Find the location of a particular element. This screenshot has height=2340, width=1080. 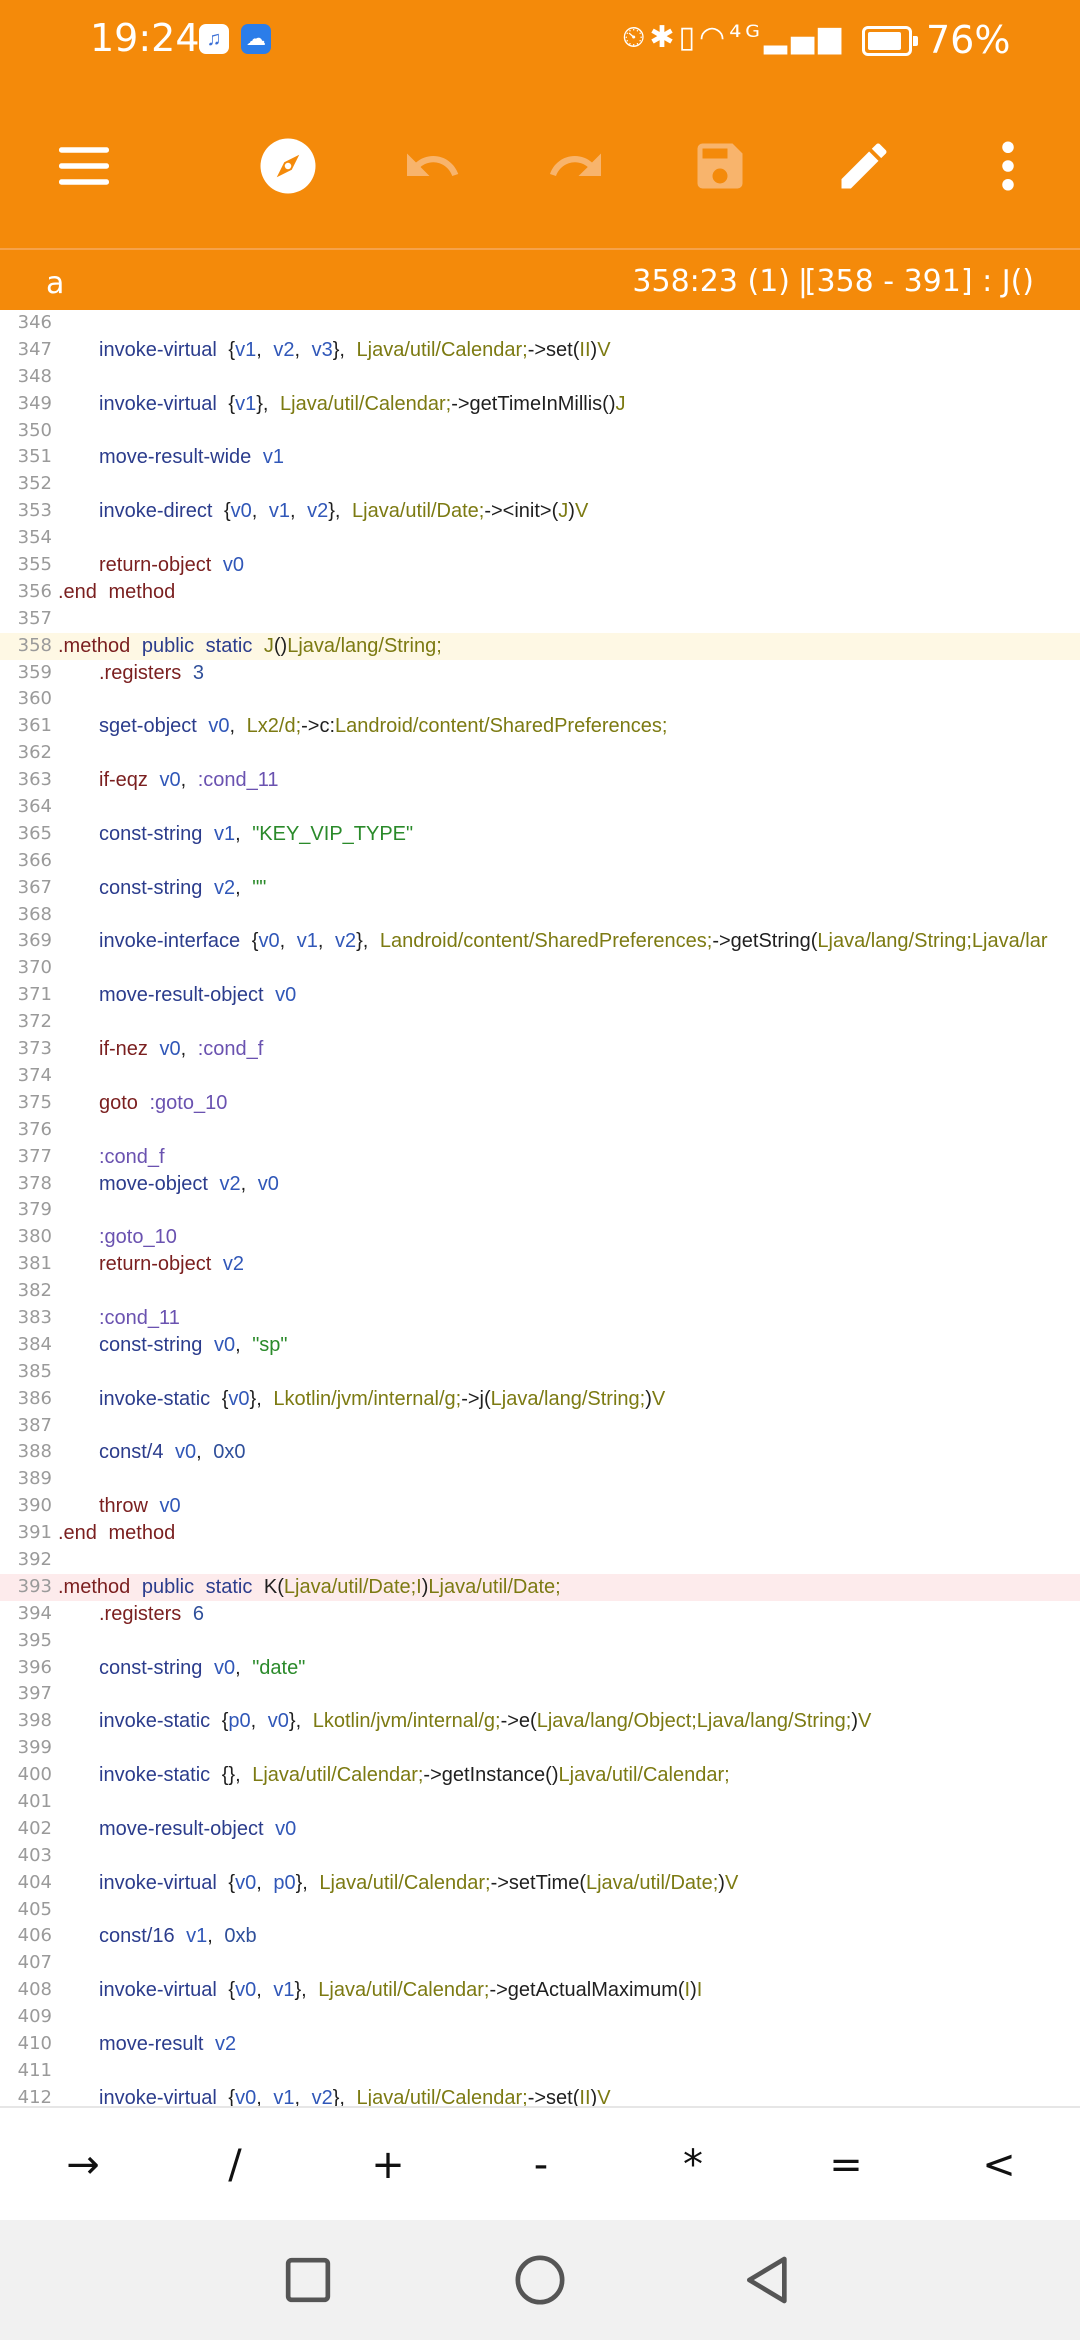

code-line: 403 is located at coordinates (540, 1856).